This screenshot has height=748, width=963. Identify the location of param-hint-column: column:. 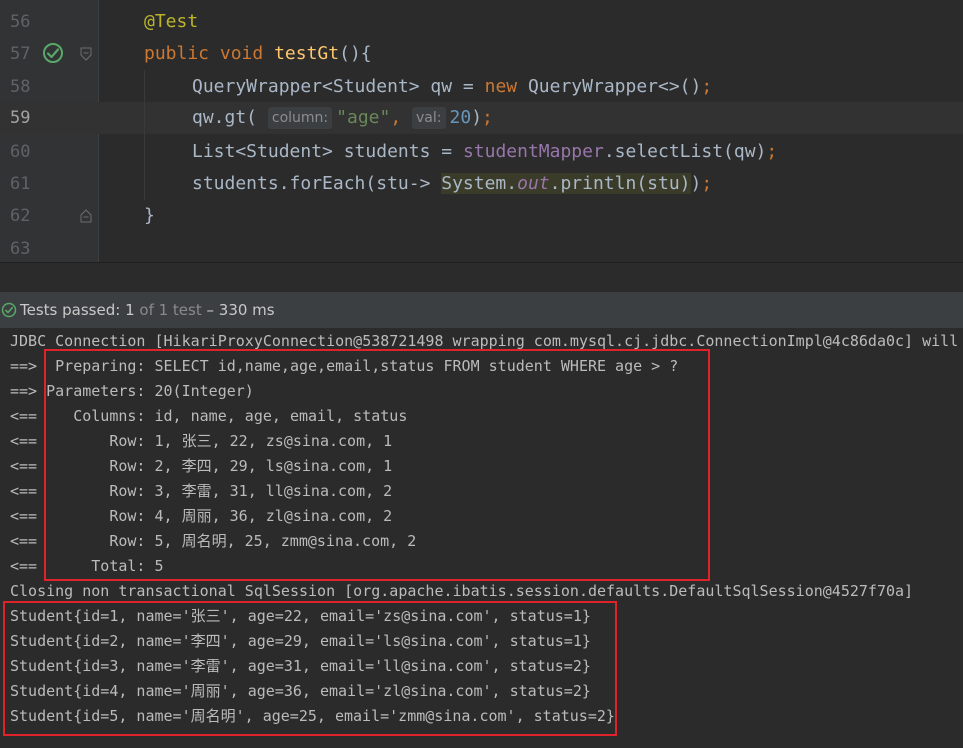
(300, 118).